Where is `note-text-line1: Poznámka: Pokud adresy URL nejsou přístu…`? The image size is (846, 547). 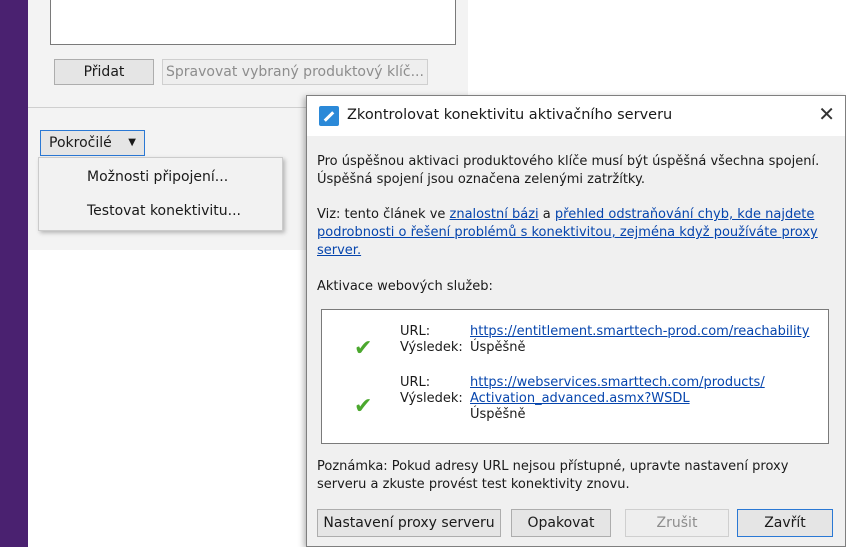 note-text-line1: Poznámka: Pokud adresy URL nejsou přístu… is located at coordinates (553, 466).